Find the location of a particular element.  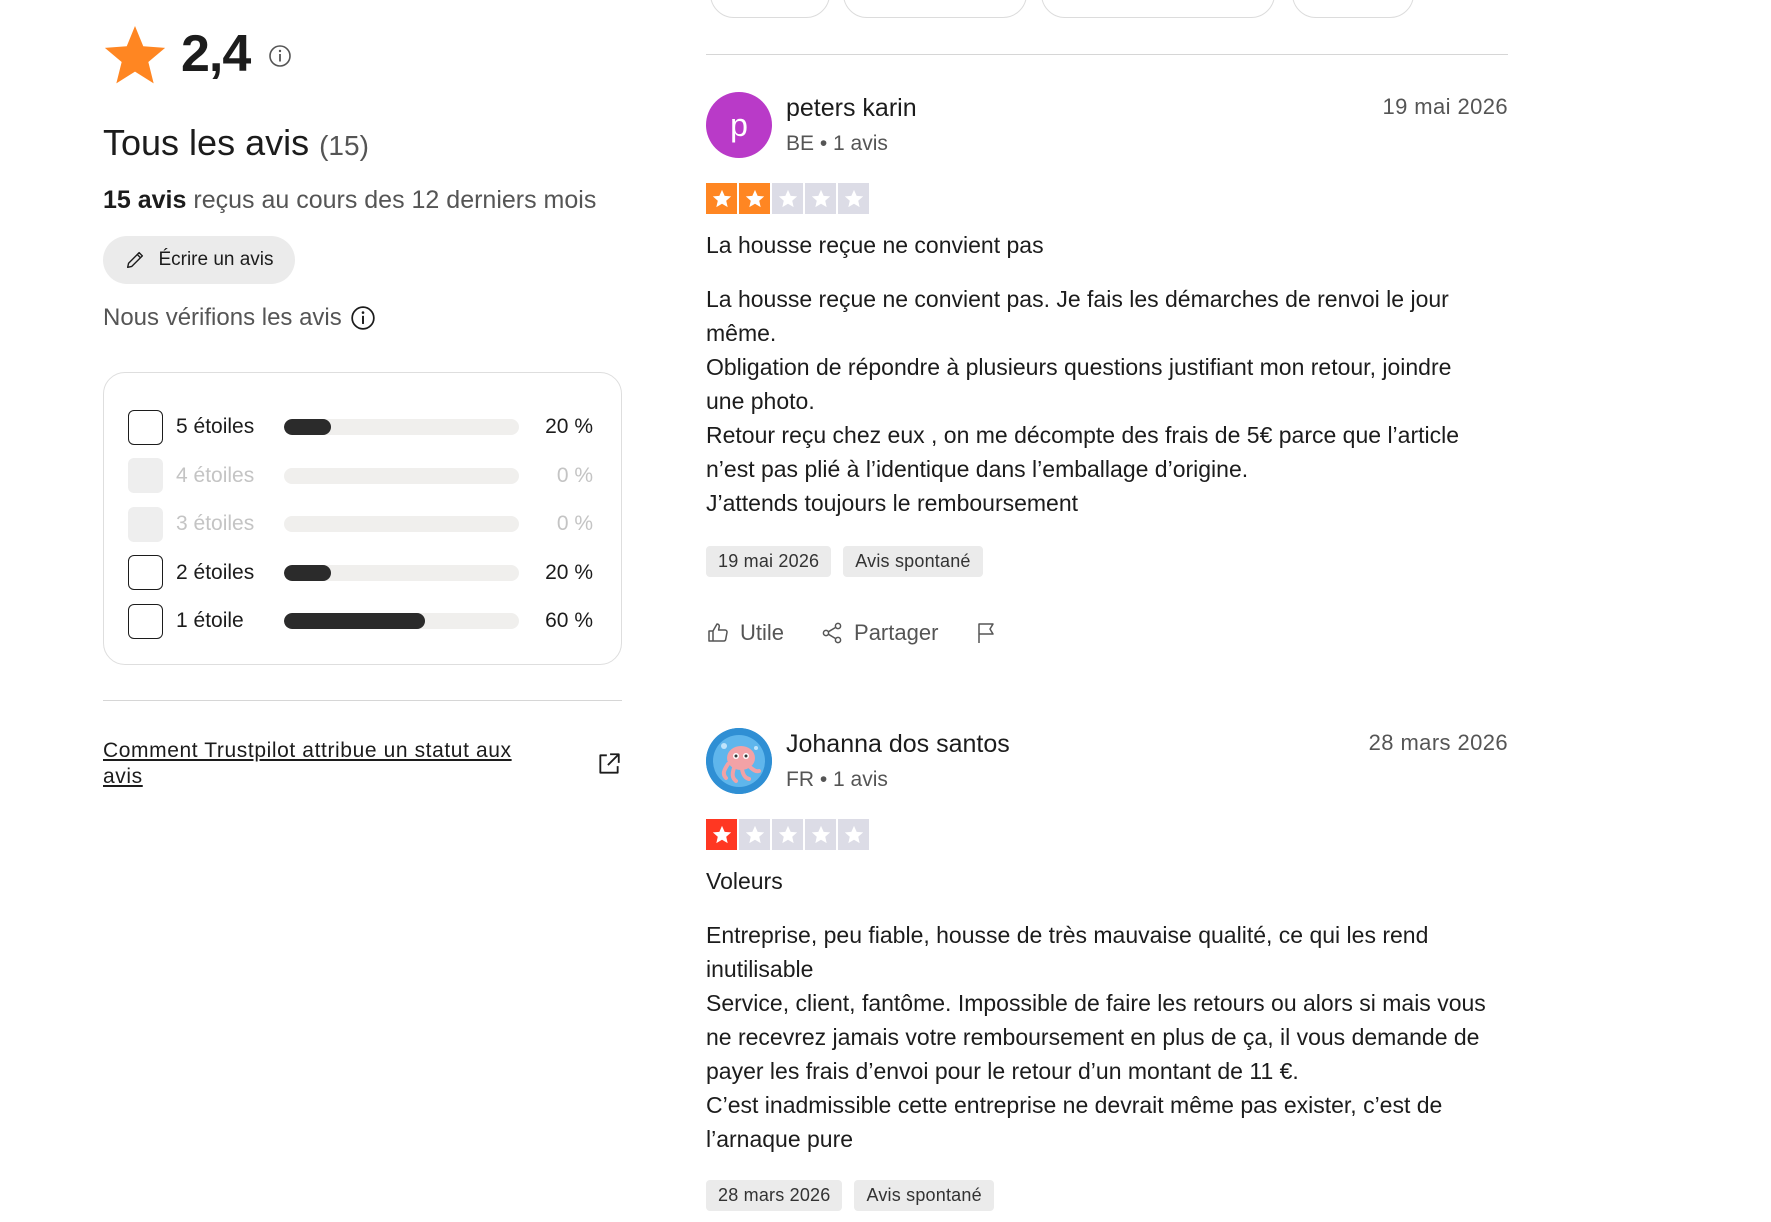

pencil-icon is located at coordinates (135, 260).